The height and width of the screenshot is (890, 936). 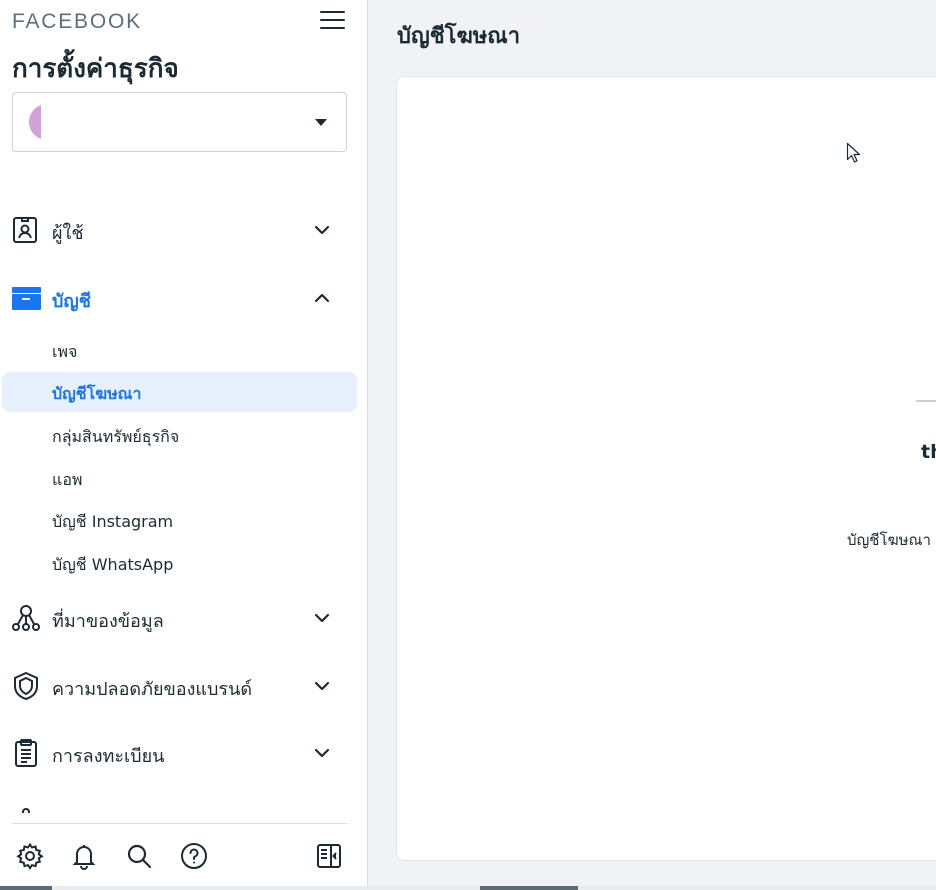 What do you see at coordinates (889, 540) in the screenshot?
I see `card-subtext: บัญชีโฆษณา` at bounding box center [889, 540].